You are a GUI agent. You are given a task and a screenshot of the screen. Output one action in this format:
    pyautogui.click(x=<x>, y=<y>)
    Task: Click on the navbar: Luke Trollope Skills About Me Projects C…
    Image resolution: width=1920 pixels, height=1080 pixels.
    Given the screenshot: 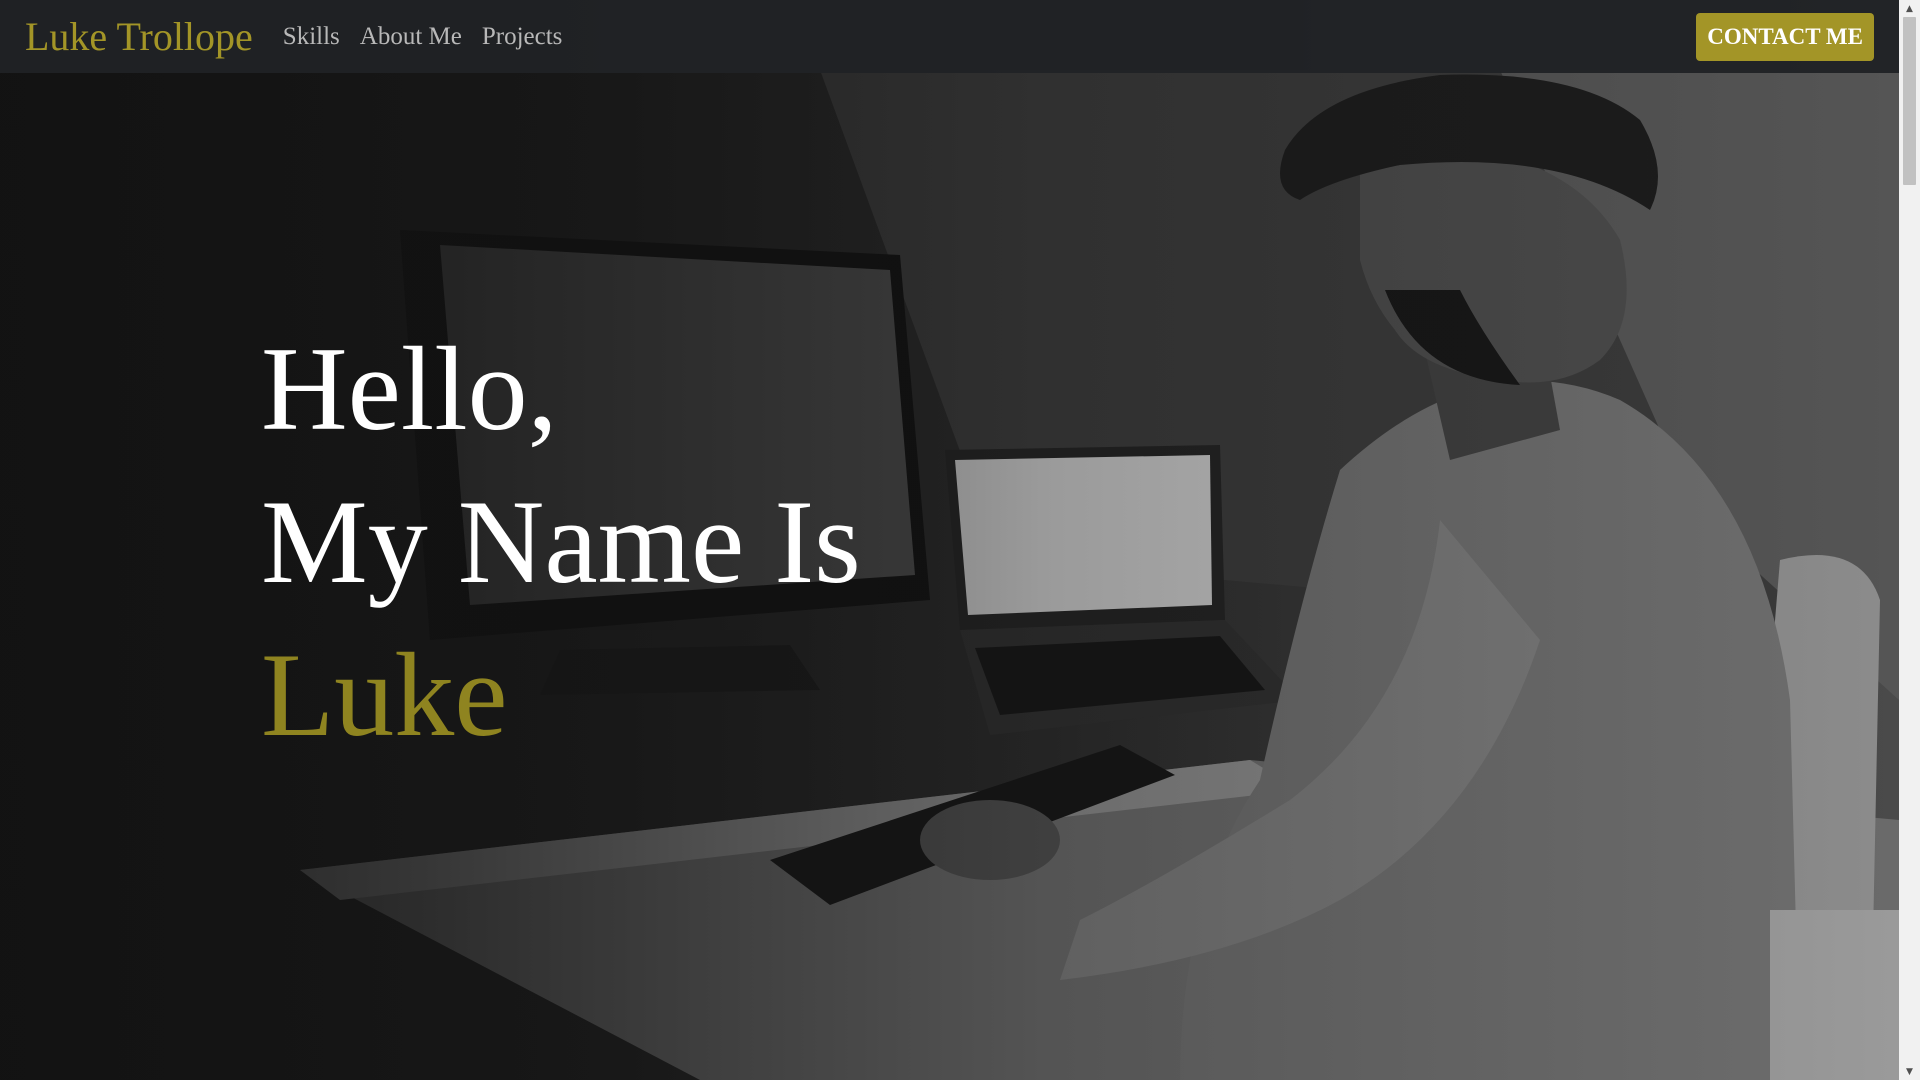 What is the action you would take?
    pyautogui.click(x=949, y=36)
    